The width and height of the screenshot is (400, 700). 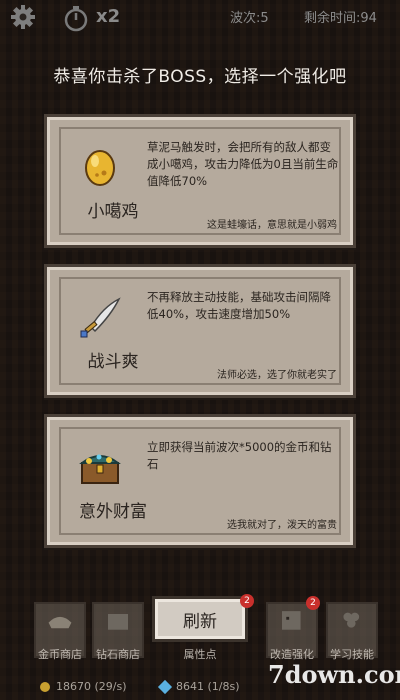 I want to click on card-name: 意外财富, so click(x=113, y=512).